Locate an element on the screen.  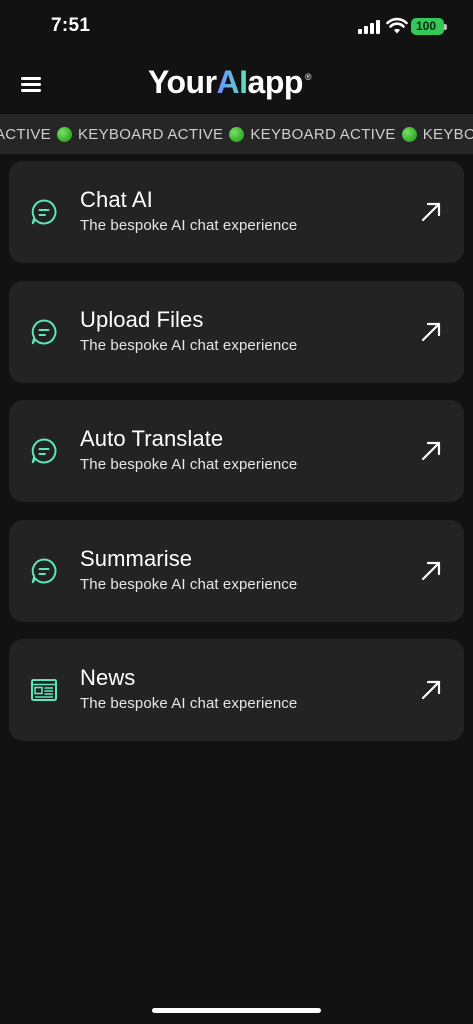
ticker-text: ACTIVE is located at coordinates (25, 134).